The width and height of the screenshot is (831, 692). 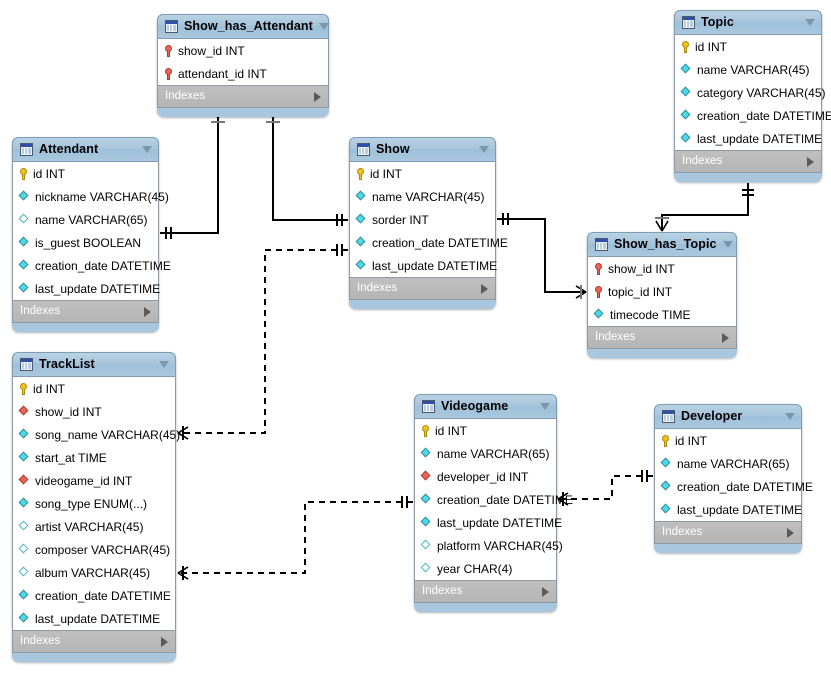 I want to click on table-name-label: Attendant, so click(x=69, y=149).